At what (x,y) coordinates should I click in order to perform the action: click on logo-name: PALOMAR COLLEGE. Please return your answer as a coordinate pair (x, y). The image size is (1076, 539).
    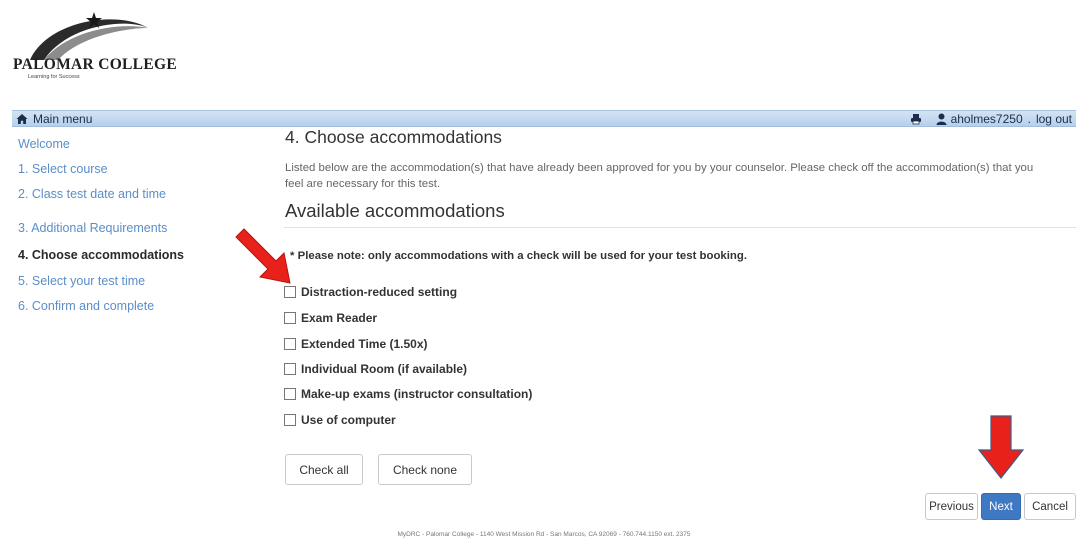
    Looking at the image, I should click on (95, 64).